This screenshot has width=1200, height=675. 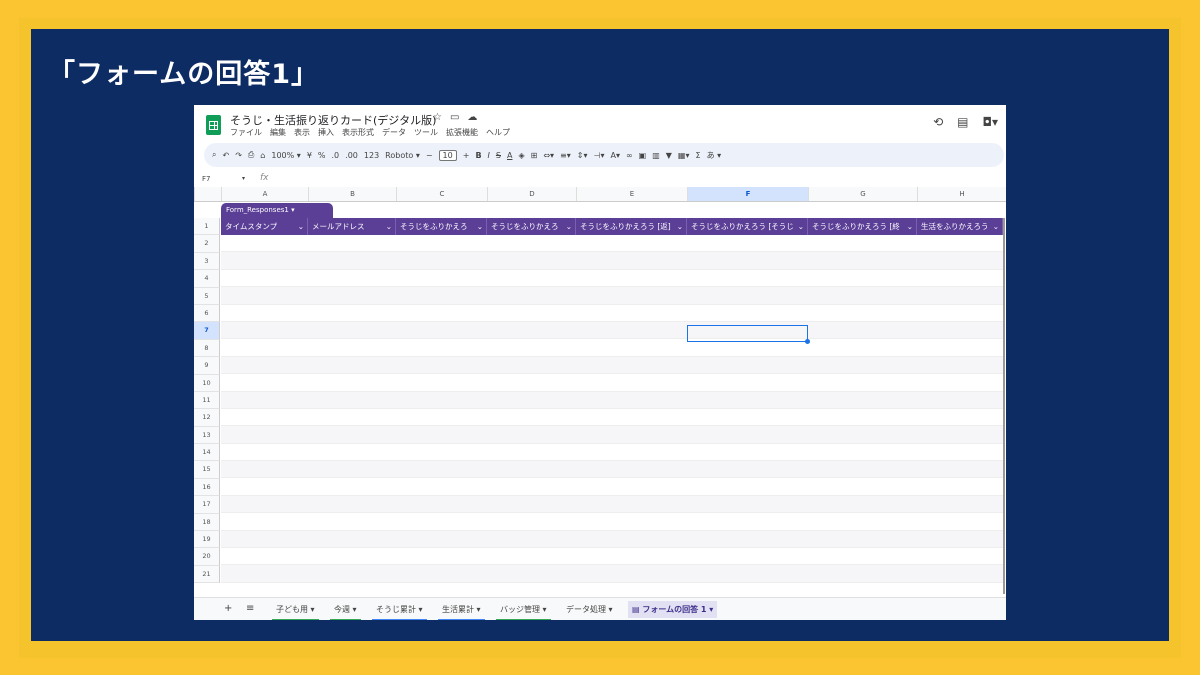 I want to click on star-icon: ☆, so click(x=437, y=117).